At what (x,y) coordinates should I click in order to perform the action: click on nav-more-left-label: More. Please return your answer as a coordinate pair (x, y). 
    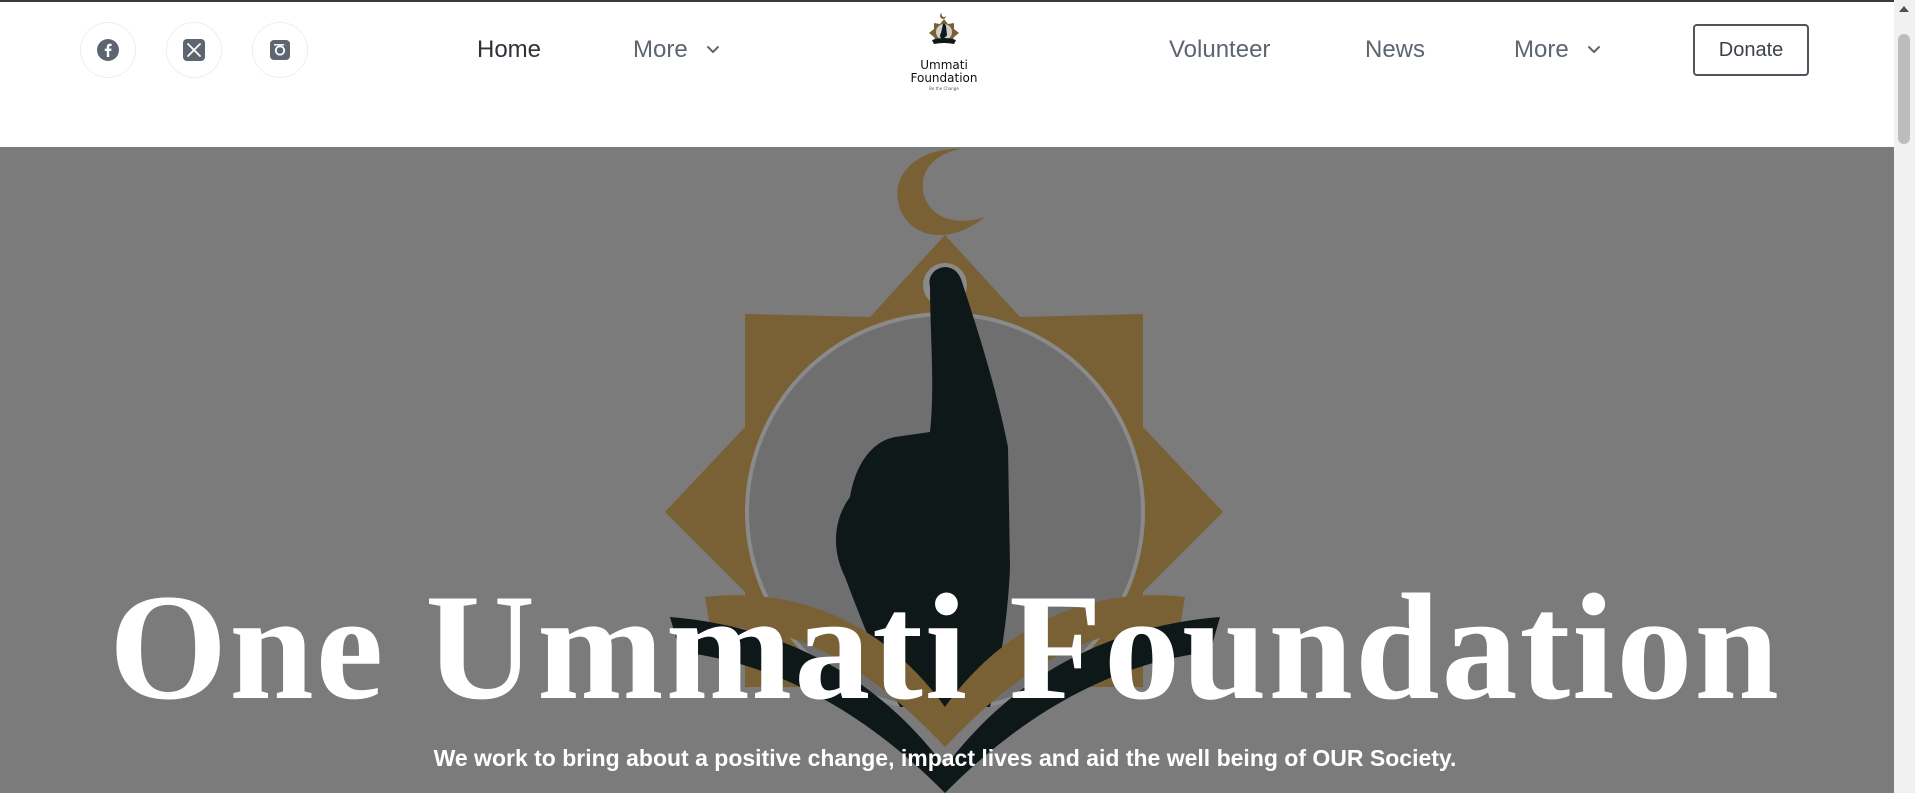
    Looking at the image, I should click on (660, 49).